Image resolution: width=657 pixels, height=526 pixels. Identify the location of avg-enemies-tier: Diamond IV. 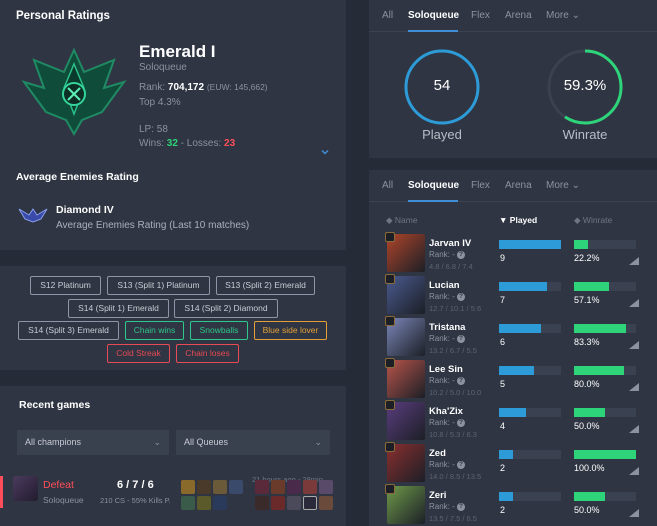
(85, 210).